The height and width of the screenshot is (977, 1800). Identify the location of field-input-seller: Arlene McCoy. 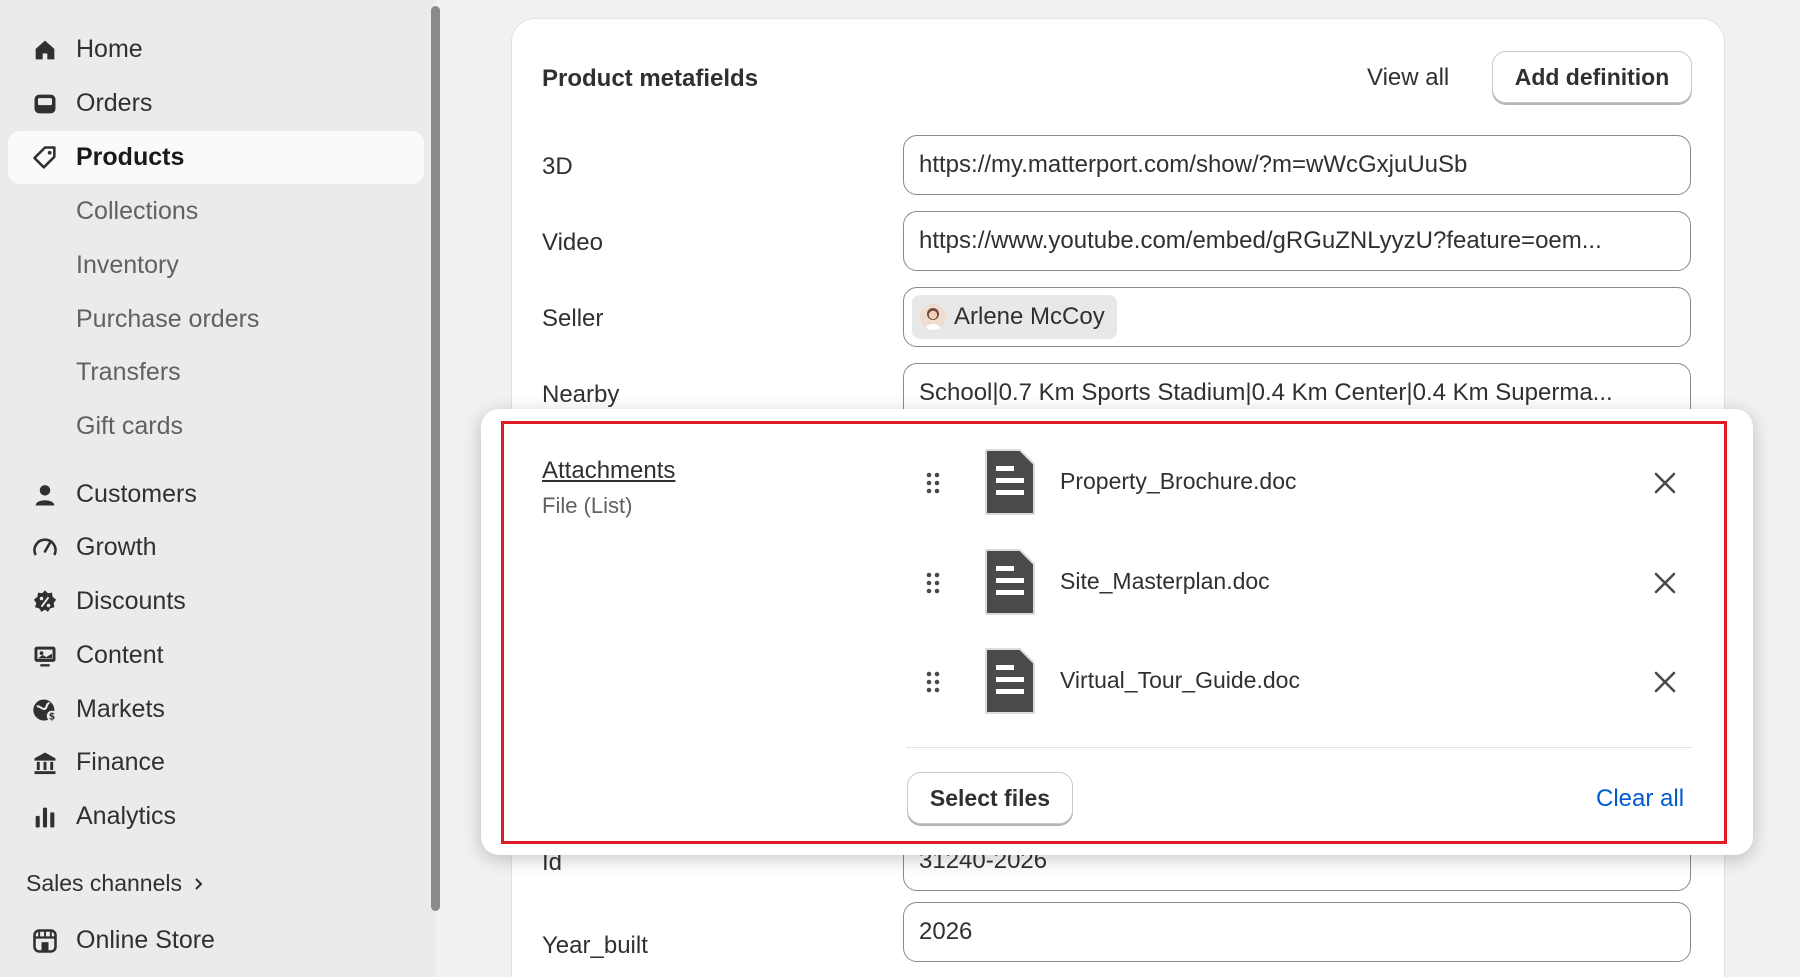
(1297, 317).